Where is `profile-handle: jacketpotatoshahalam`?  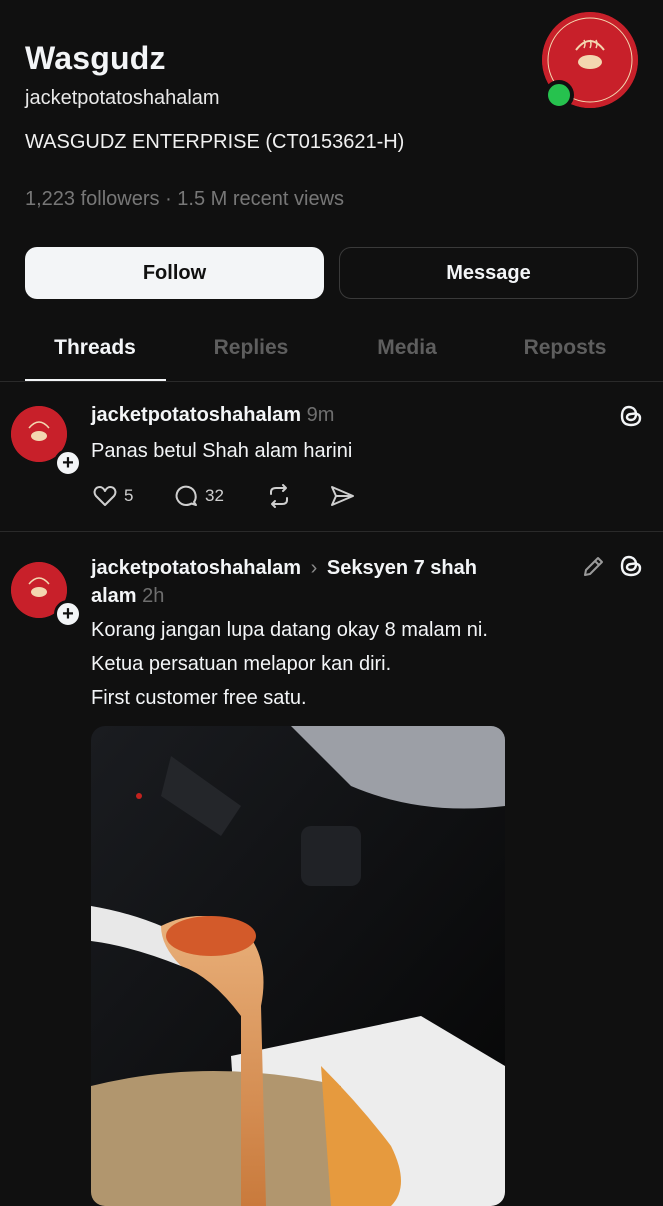 profile-handle: jacketpotatoshahalam is located at coordinates (122, 98).